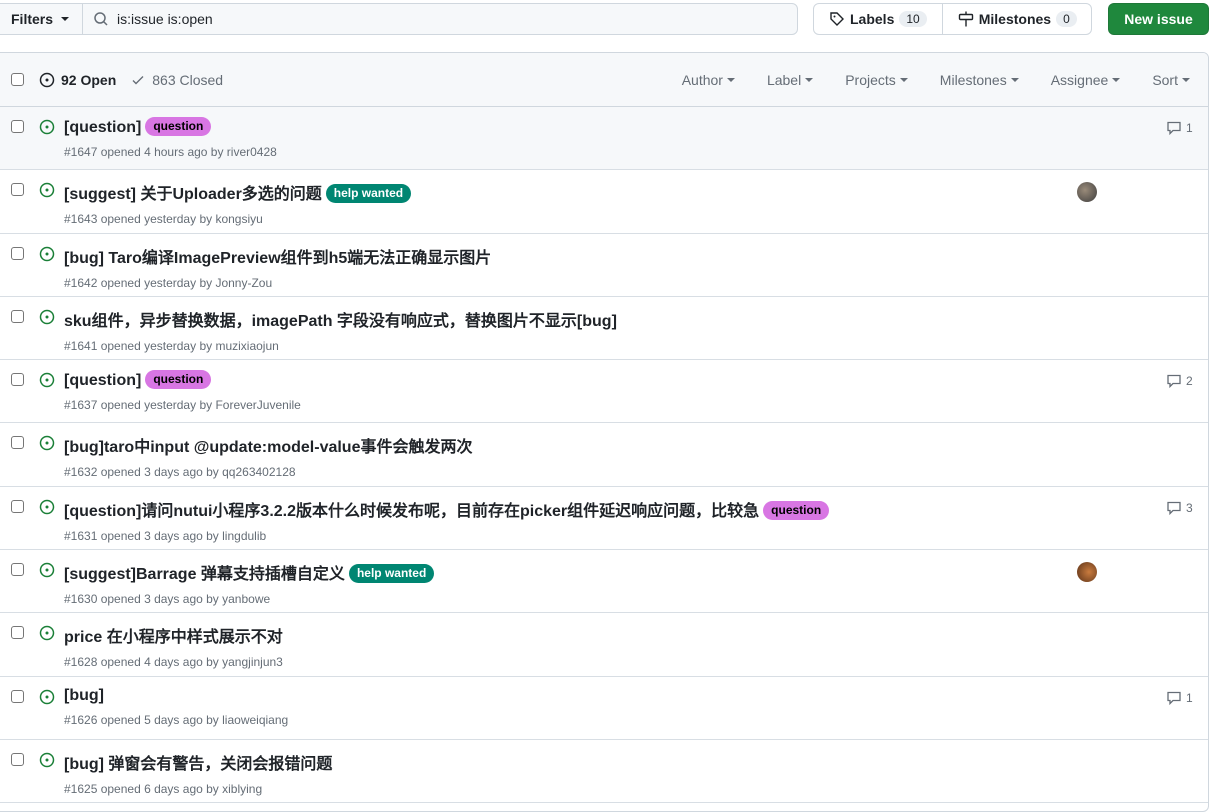  What do you see at coordinates (979, 80) in the screenshot?
I see `filter-milestones-dropdown: Milestones` at bounding box center [979, 80].